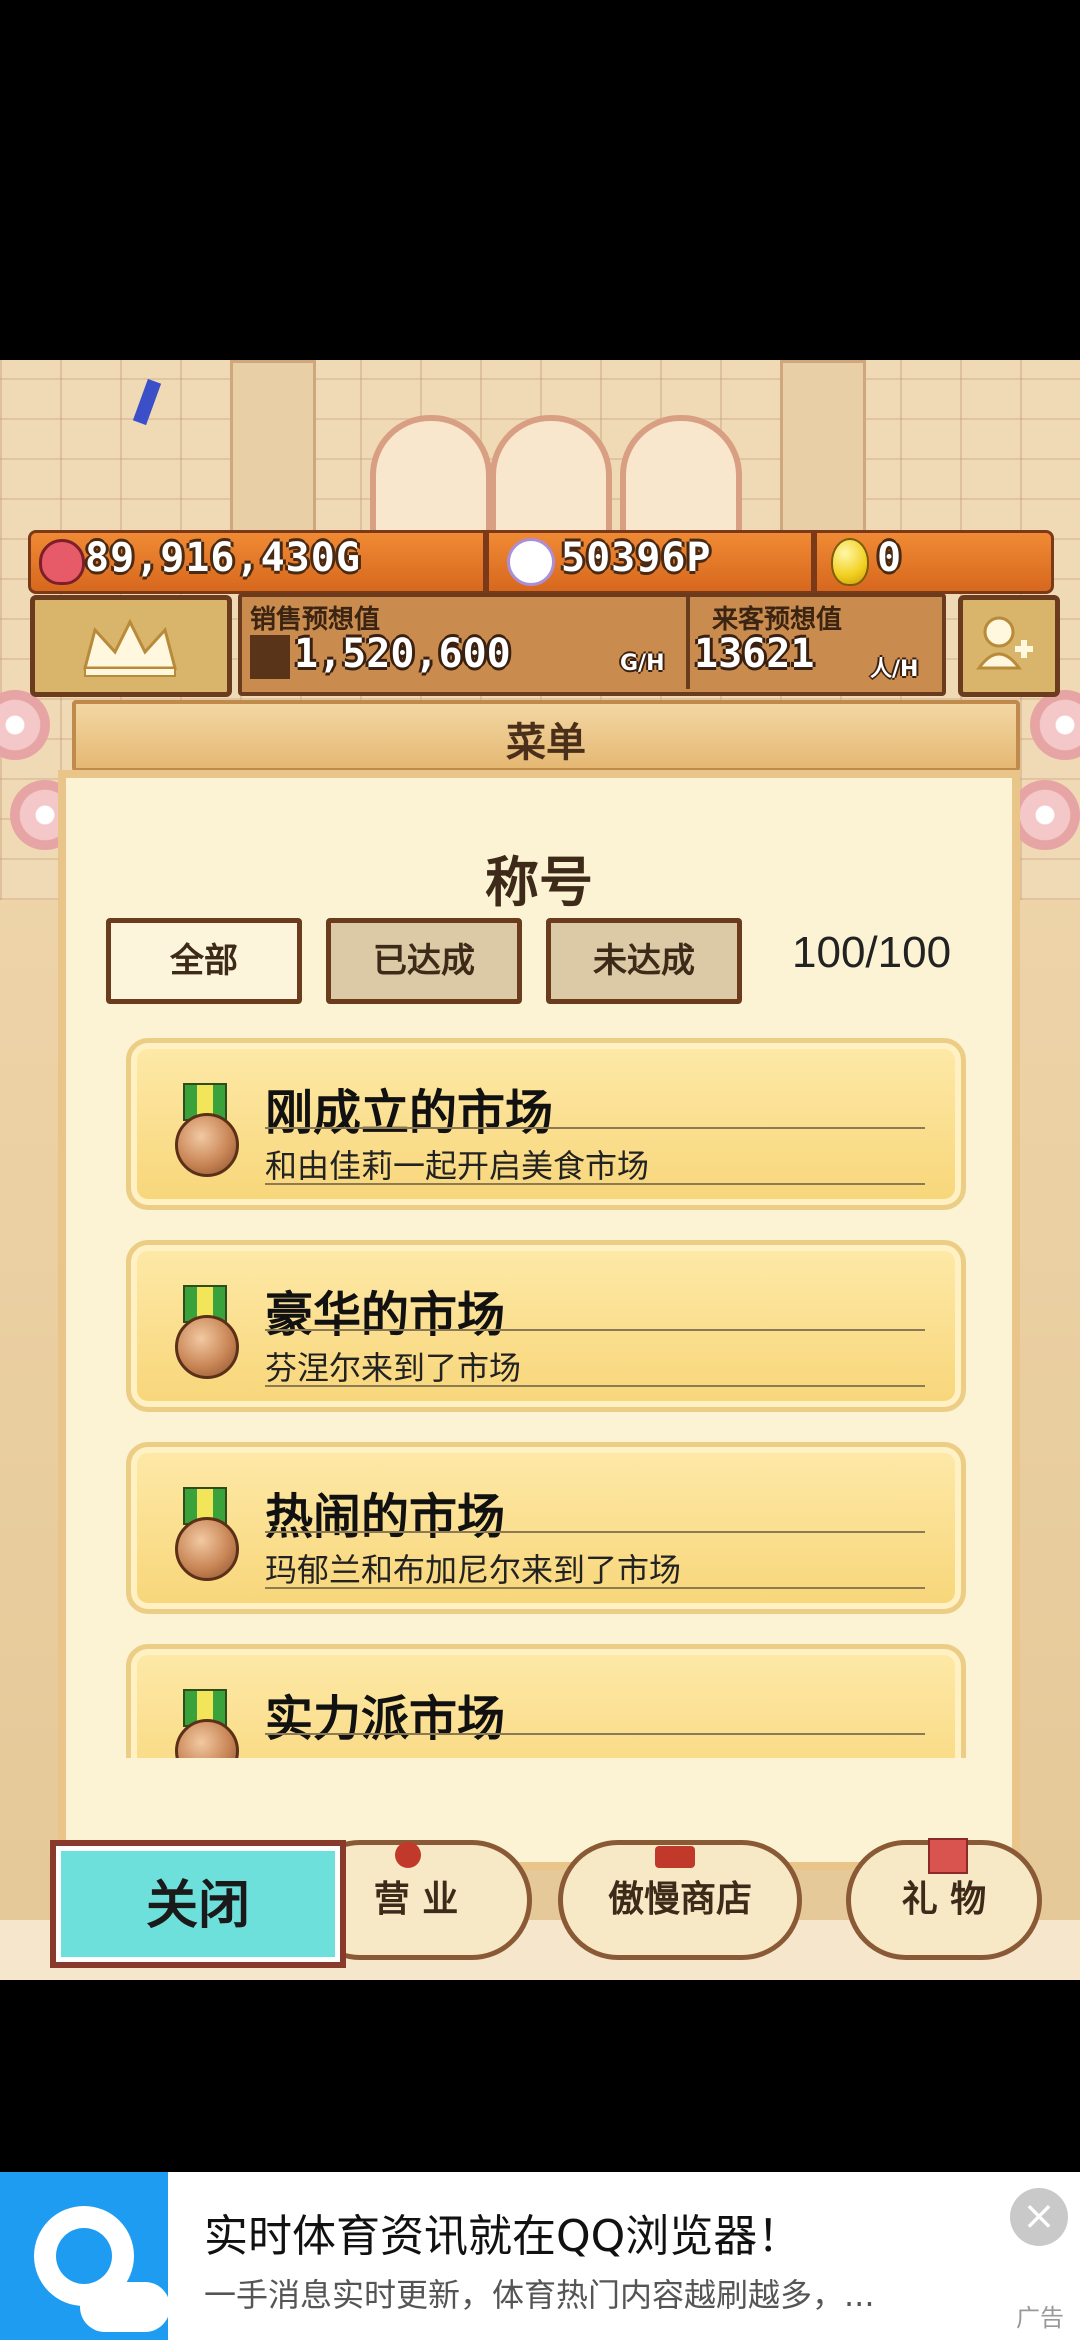 The image size is (1080, 2340). What do you see at coordinates (502, 2232) in the screenshot?
I see `ad-title: 实时体育资讯就在QQ浏览器！` at bounding box center [502, 2232].